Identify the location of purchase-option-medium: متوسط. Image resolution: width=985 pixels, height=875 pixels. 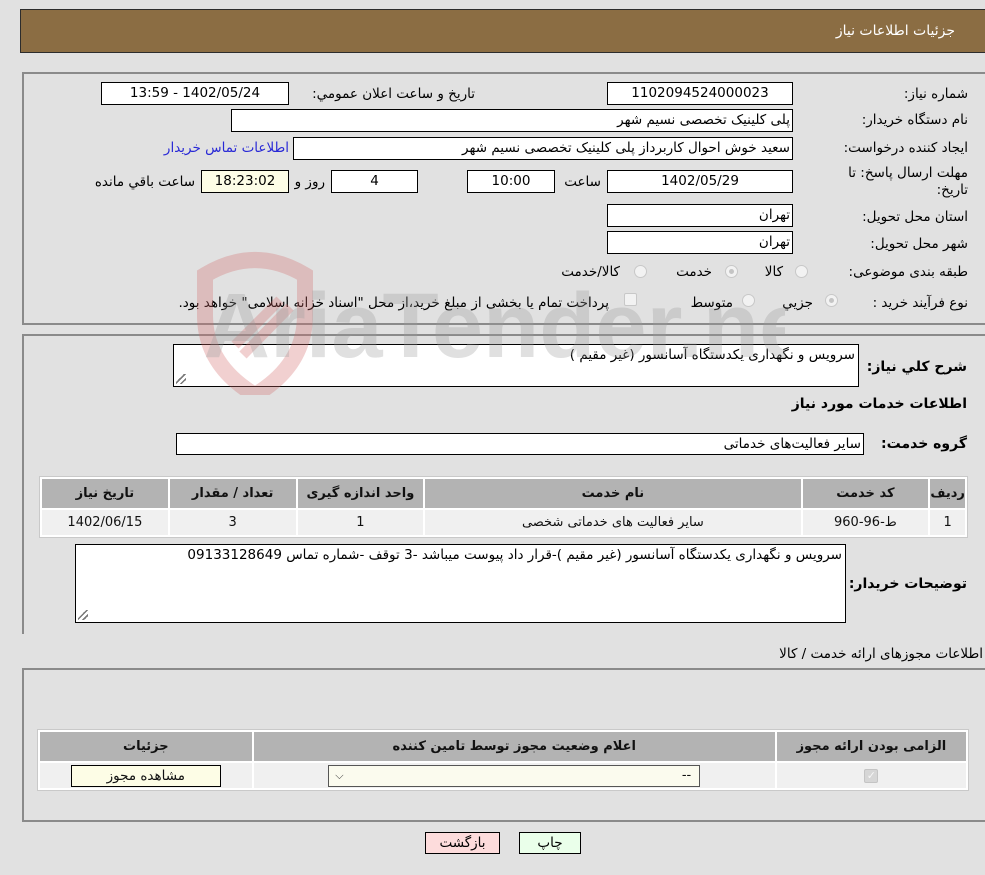
(711, 303).